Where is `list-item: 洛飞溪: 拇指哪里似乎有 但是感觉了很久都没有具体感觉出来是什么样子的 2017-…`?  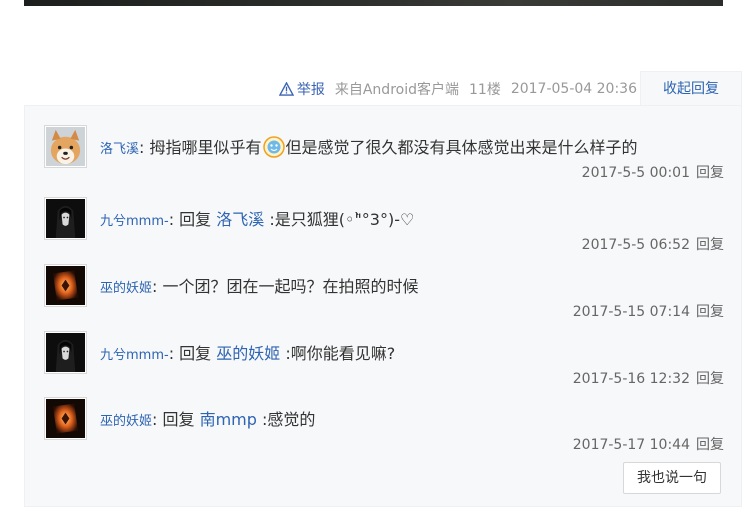
list-item: 洛飞溪: 拇指哪里似乎有 但是感觉了很久都没有具体感觉出来是什么样子的 2017-… is located at coordinates (384, 155).